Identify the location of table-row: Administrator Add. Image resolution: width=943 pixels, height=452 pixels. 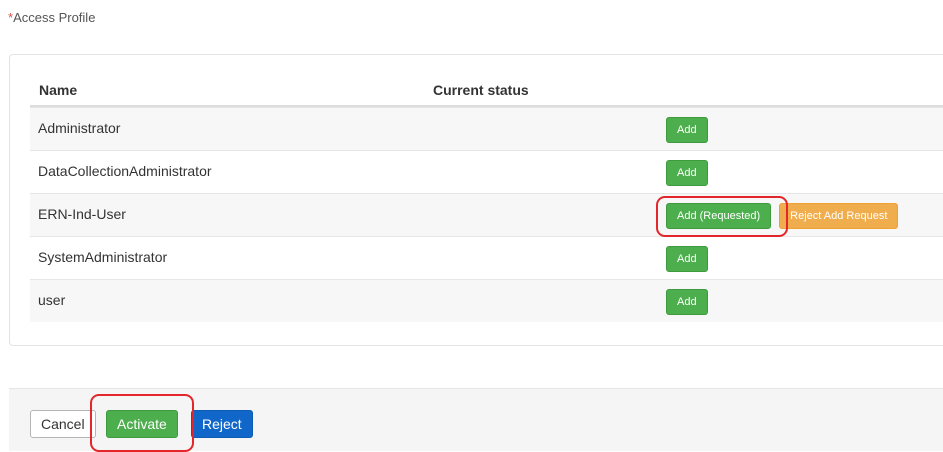
(486, 128).